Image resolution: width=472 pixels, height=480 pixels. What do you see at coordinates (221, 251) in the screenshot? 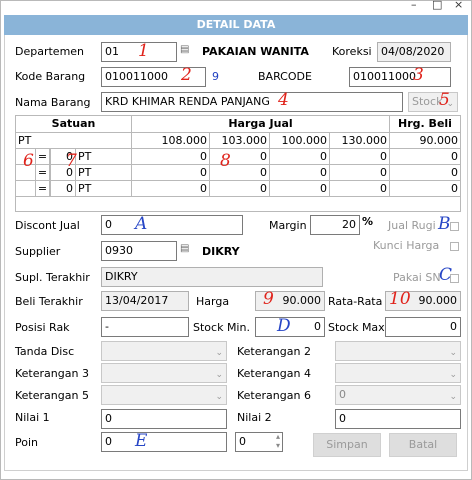
I see `supplier-name: DIKRY` at bounding box center [221, 251].